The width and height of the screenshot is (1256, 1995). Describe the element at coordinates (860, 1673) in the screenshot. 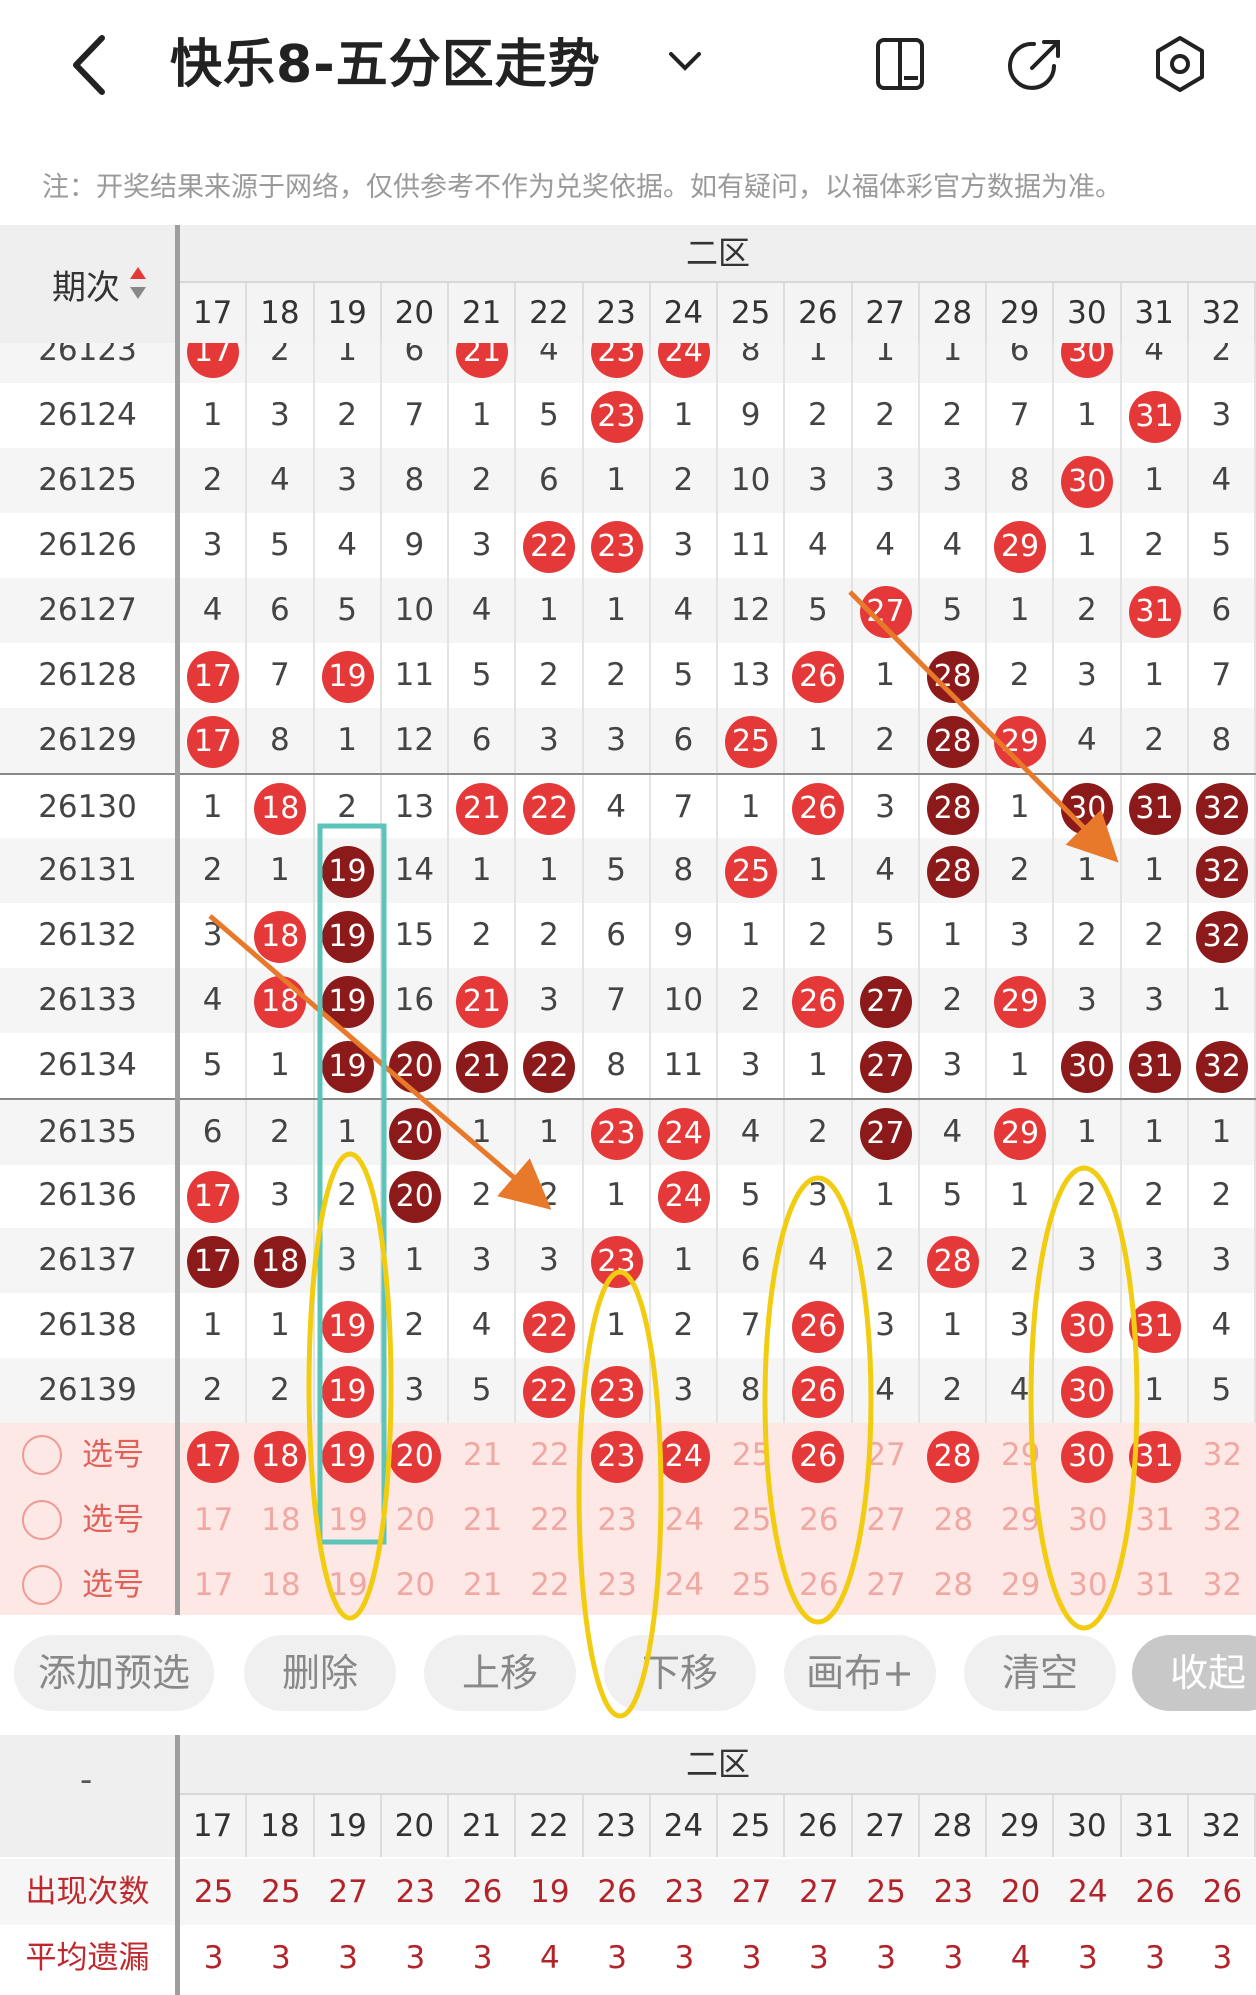

I see `action-button: 画布+` at that location.